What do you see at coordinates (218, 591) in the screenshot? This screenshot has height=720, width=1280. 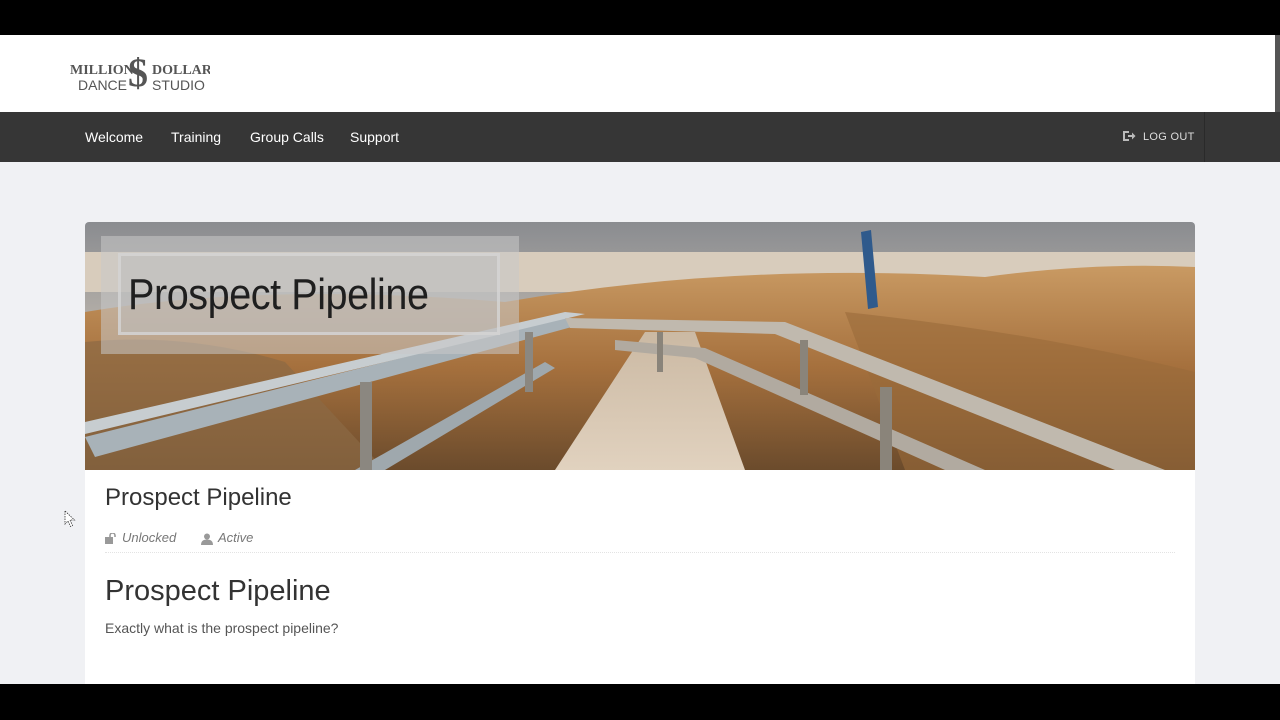 I see `section-heading: Prospect Pipeline` at bounding box center [218, 591].